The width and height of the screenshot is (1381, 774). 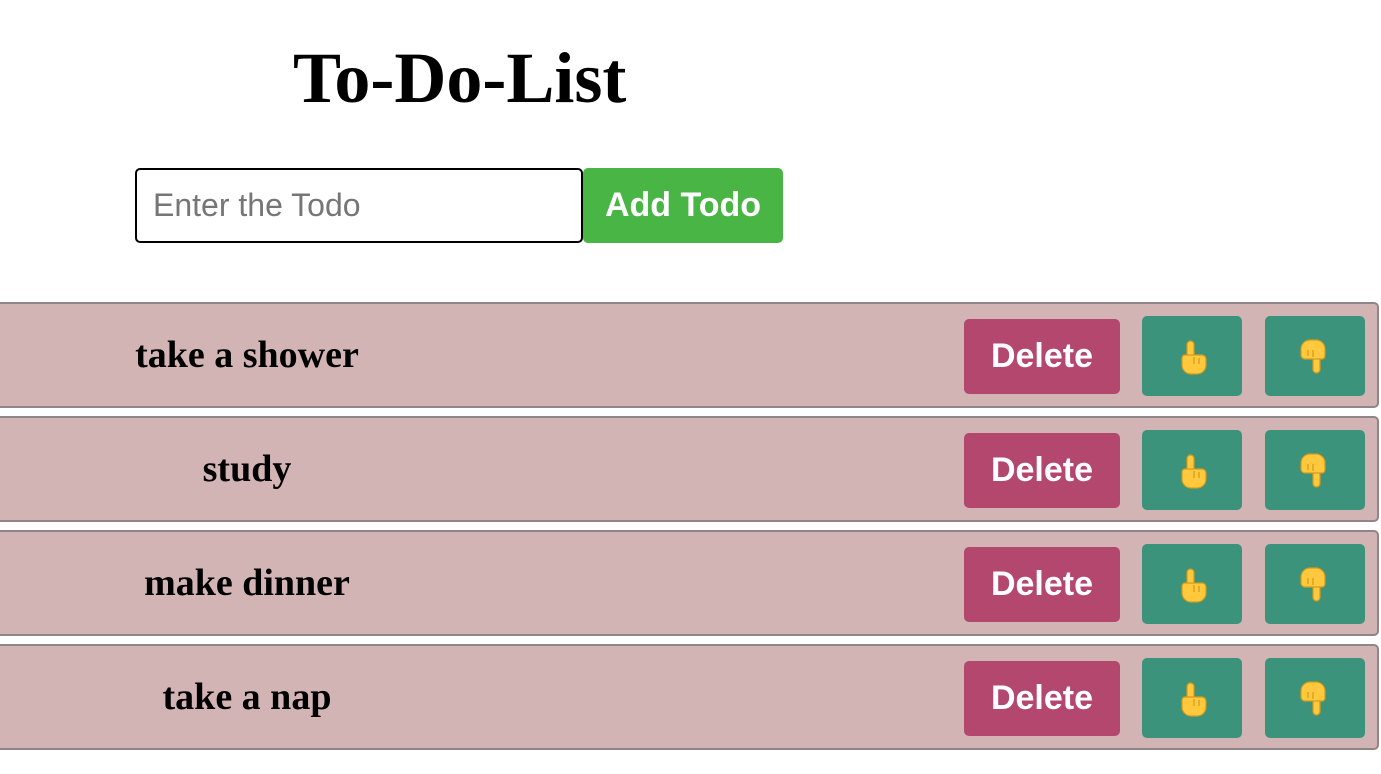 I want to click on todo-text: make dinner, so click(x=247, y=583).